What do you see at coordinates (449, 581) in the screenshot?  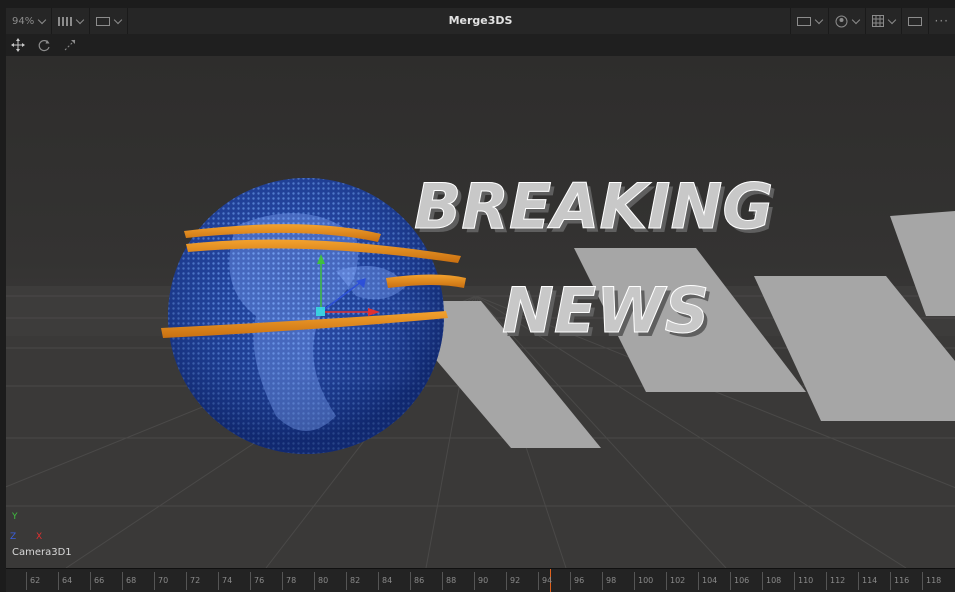 I see `timeline-tick: 88` at bounding box center [449, 581].